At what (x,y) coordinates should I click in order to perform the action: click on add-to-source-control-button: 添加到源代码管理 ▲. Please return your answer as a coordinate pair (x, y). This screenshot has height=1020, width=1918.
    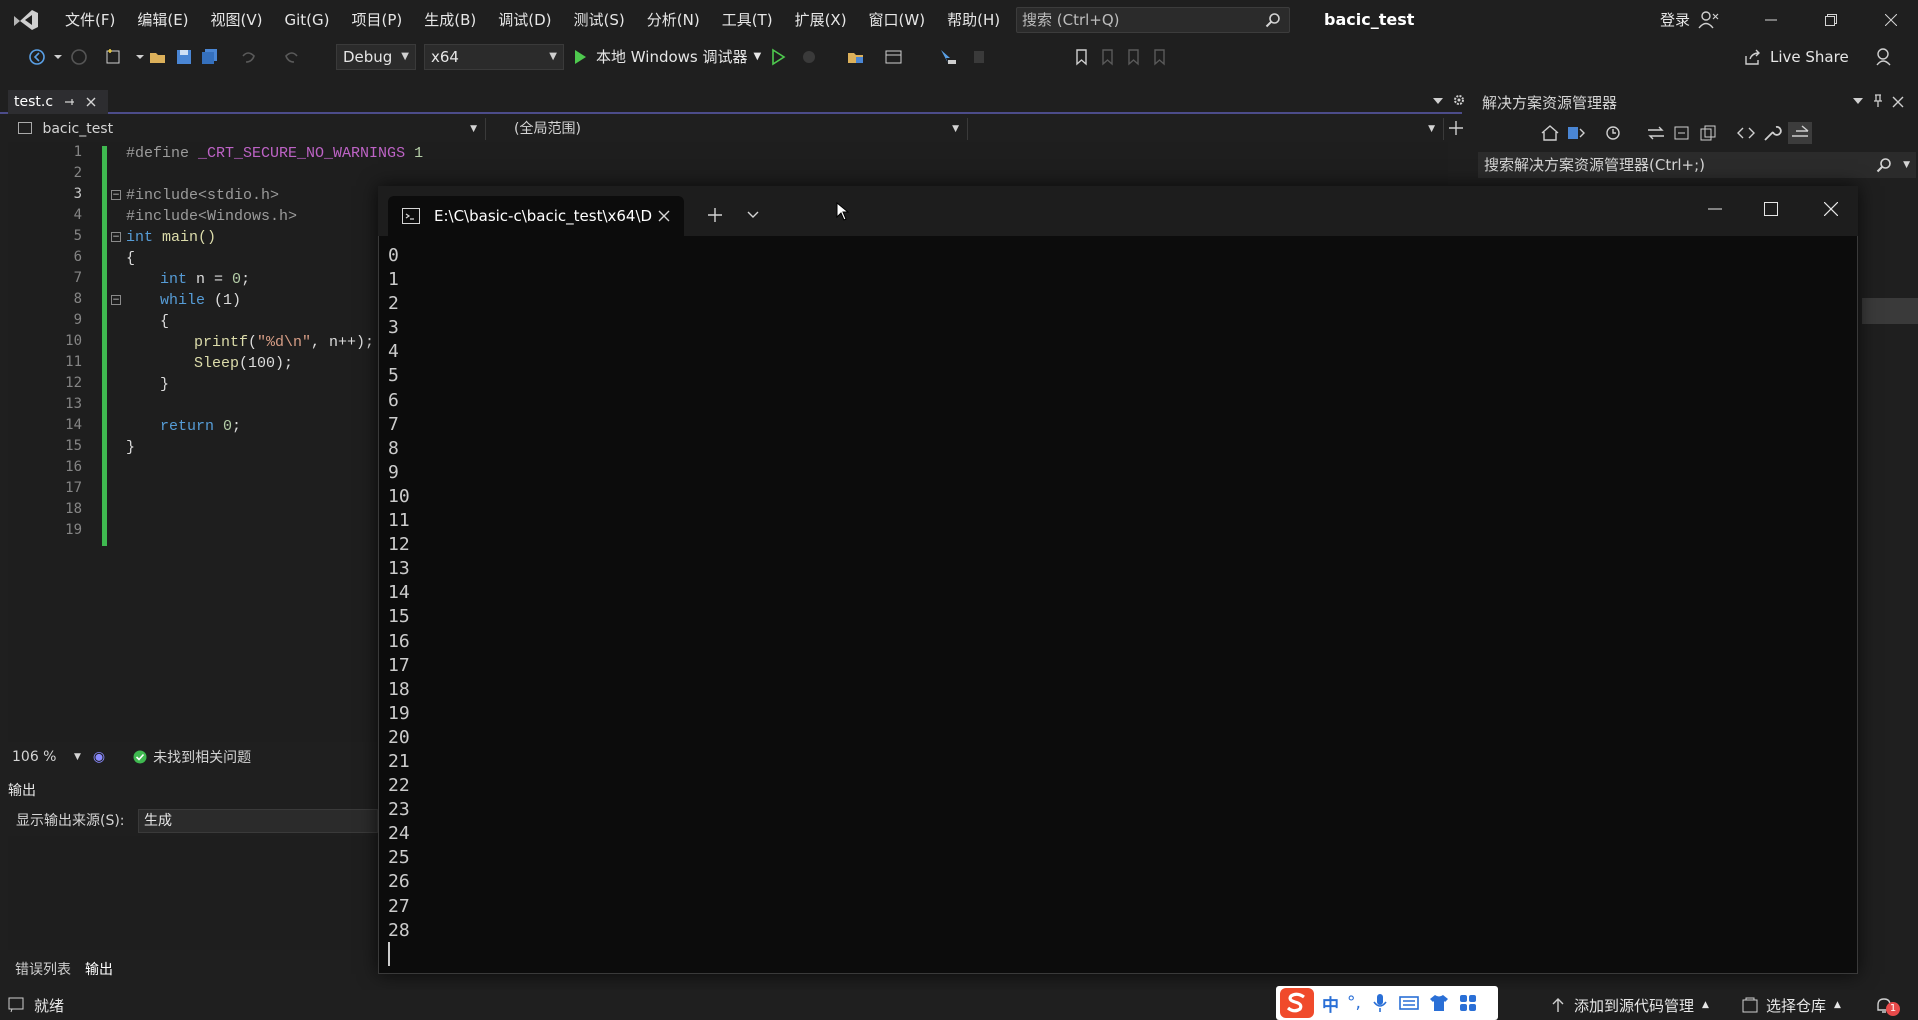
    Looking at the image, I should click on (1630, 1005).